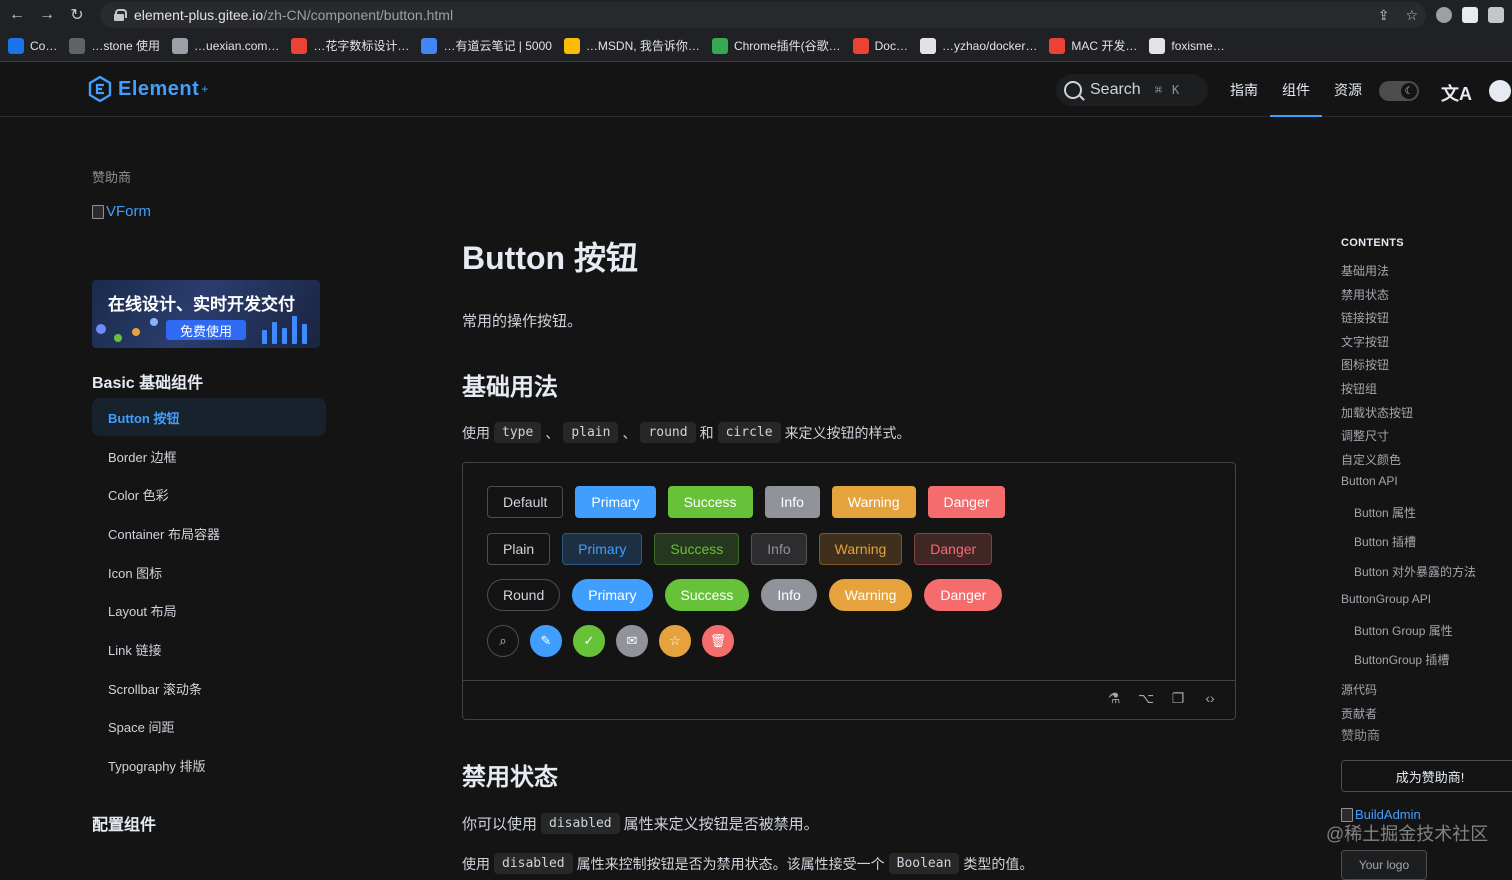  I want to click on vform-sponsor-link: VForm, so click(121, 211).